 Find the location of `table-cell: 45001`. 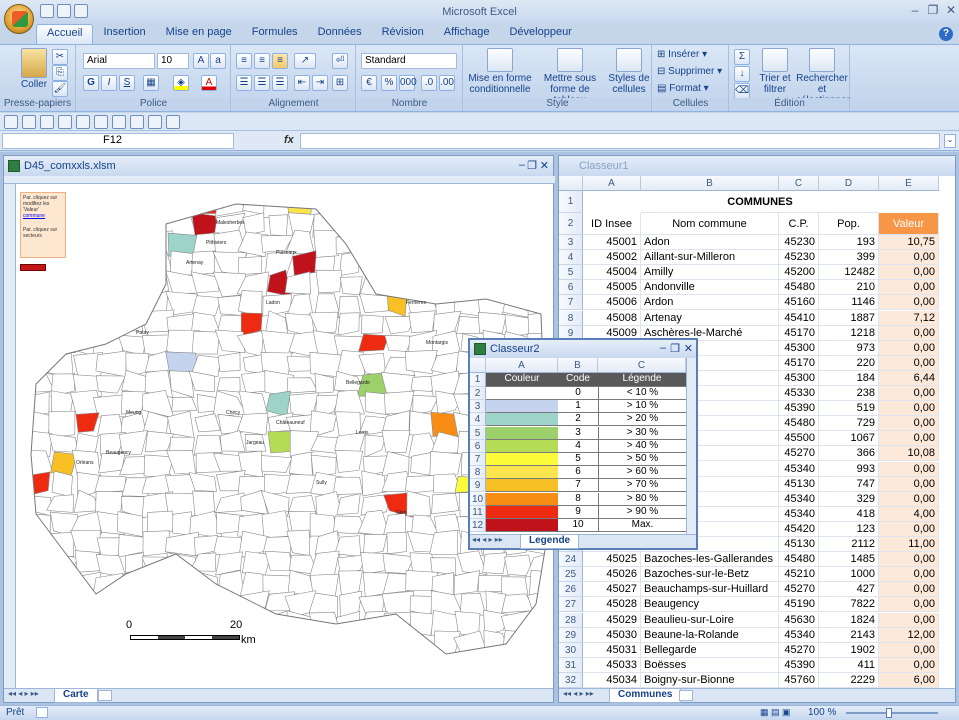

table-cell: 45001 is located at coordinates (612, 242).